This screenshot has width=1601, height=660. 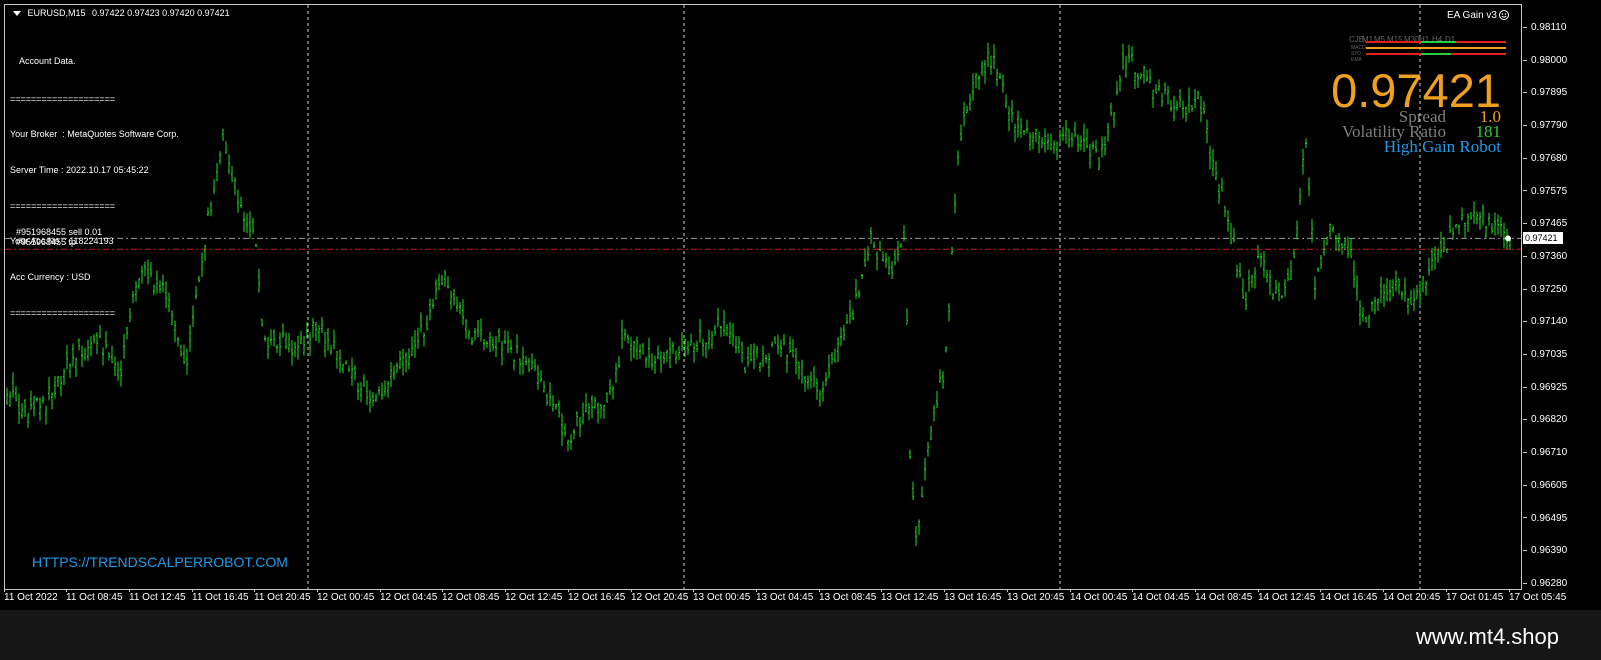 I want to click on time-tick-label: 17 Oct 01:45, so click(x=1475, y=596).